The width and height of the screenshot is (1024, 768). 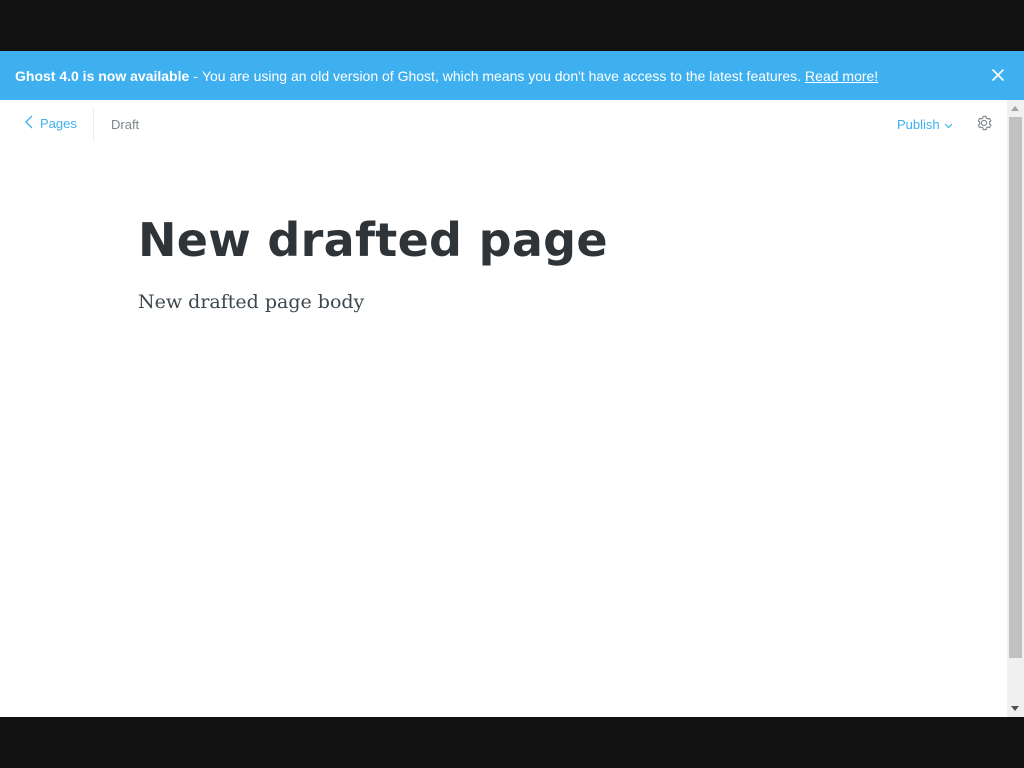 I want to click on chevron-down-icon, so click(x=946, y=124).